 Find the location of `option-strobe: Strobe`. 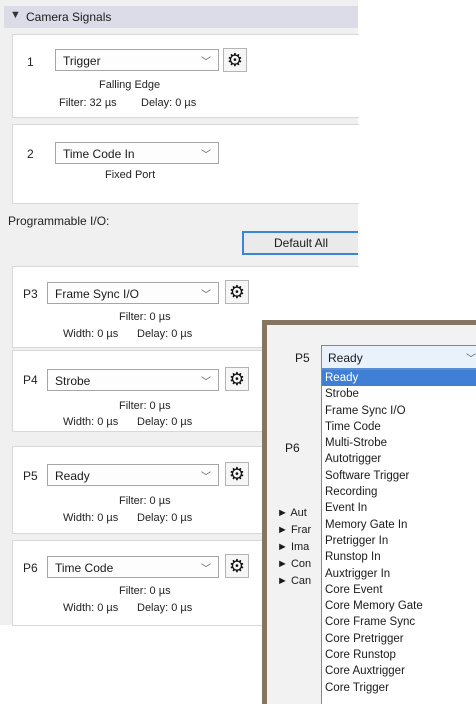

option-strobe: Strobe is located at coordinates (399, 394).